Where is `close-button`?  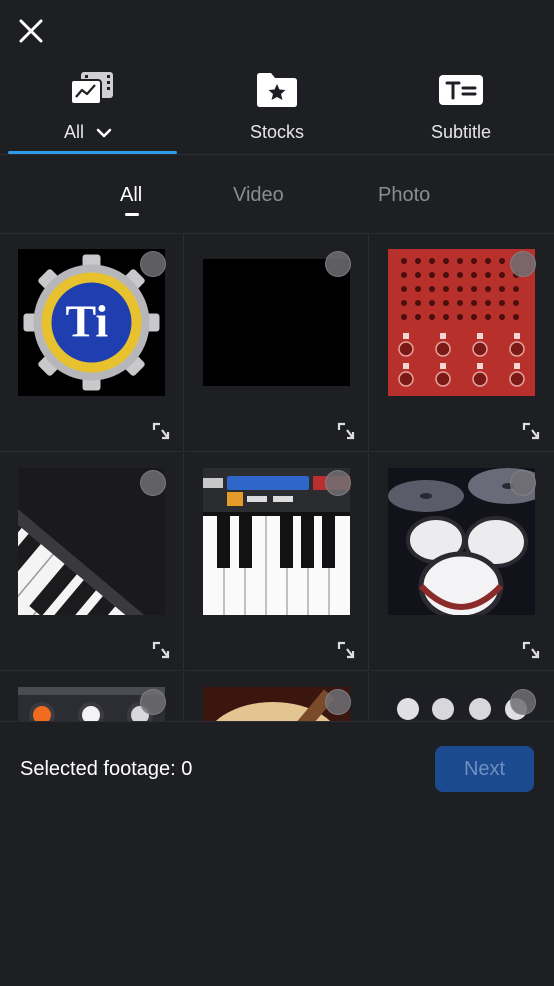 close-button is located at coordinates (31, 31).